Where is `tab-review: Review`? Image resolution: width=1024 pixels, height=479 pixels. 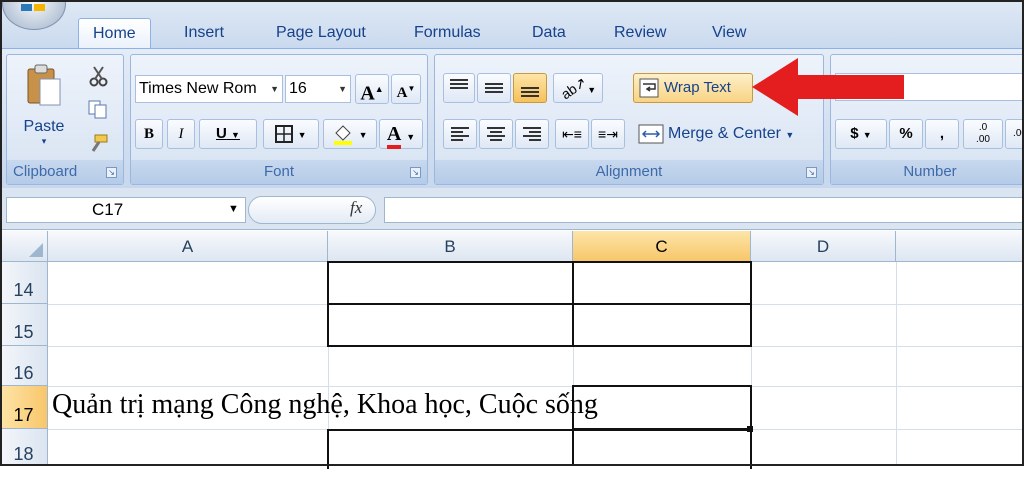 tab-review: Review is located at coordinates (640, 33).